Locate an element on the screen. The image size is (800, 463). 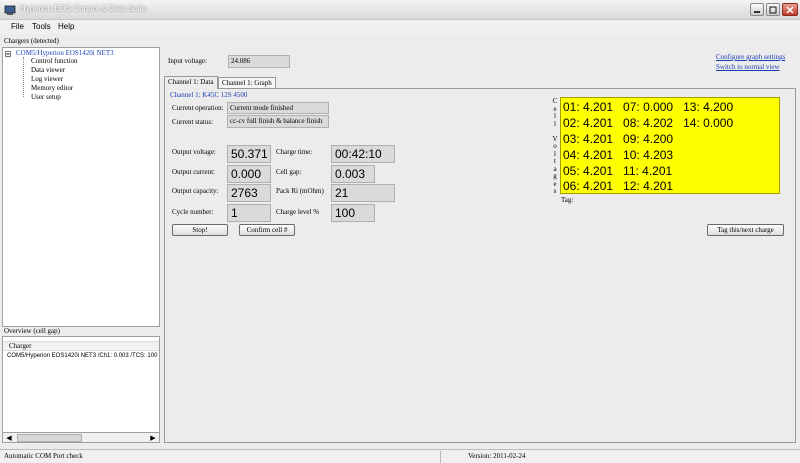
cell-voltages-vertical-label: C e l l V o l t a g e s is located at coordinates (555, 146).